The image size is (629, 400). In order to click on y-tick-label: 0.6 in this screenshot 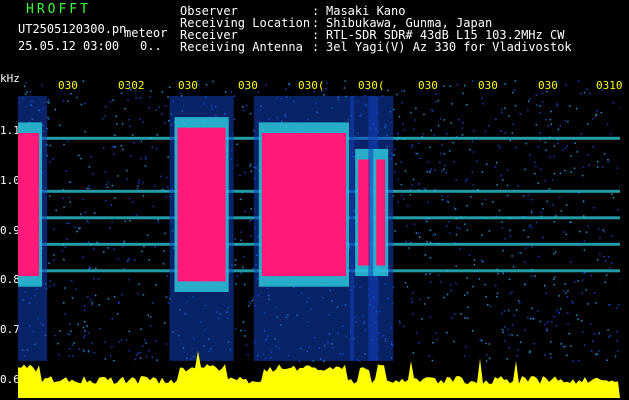, I will do `click(10, 379)`.